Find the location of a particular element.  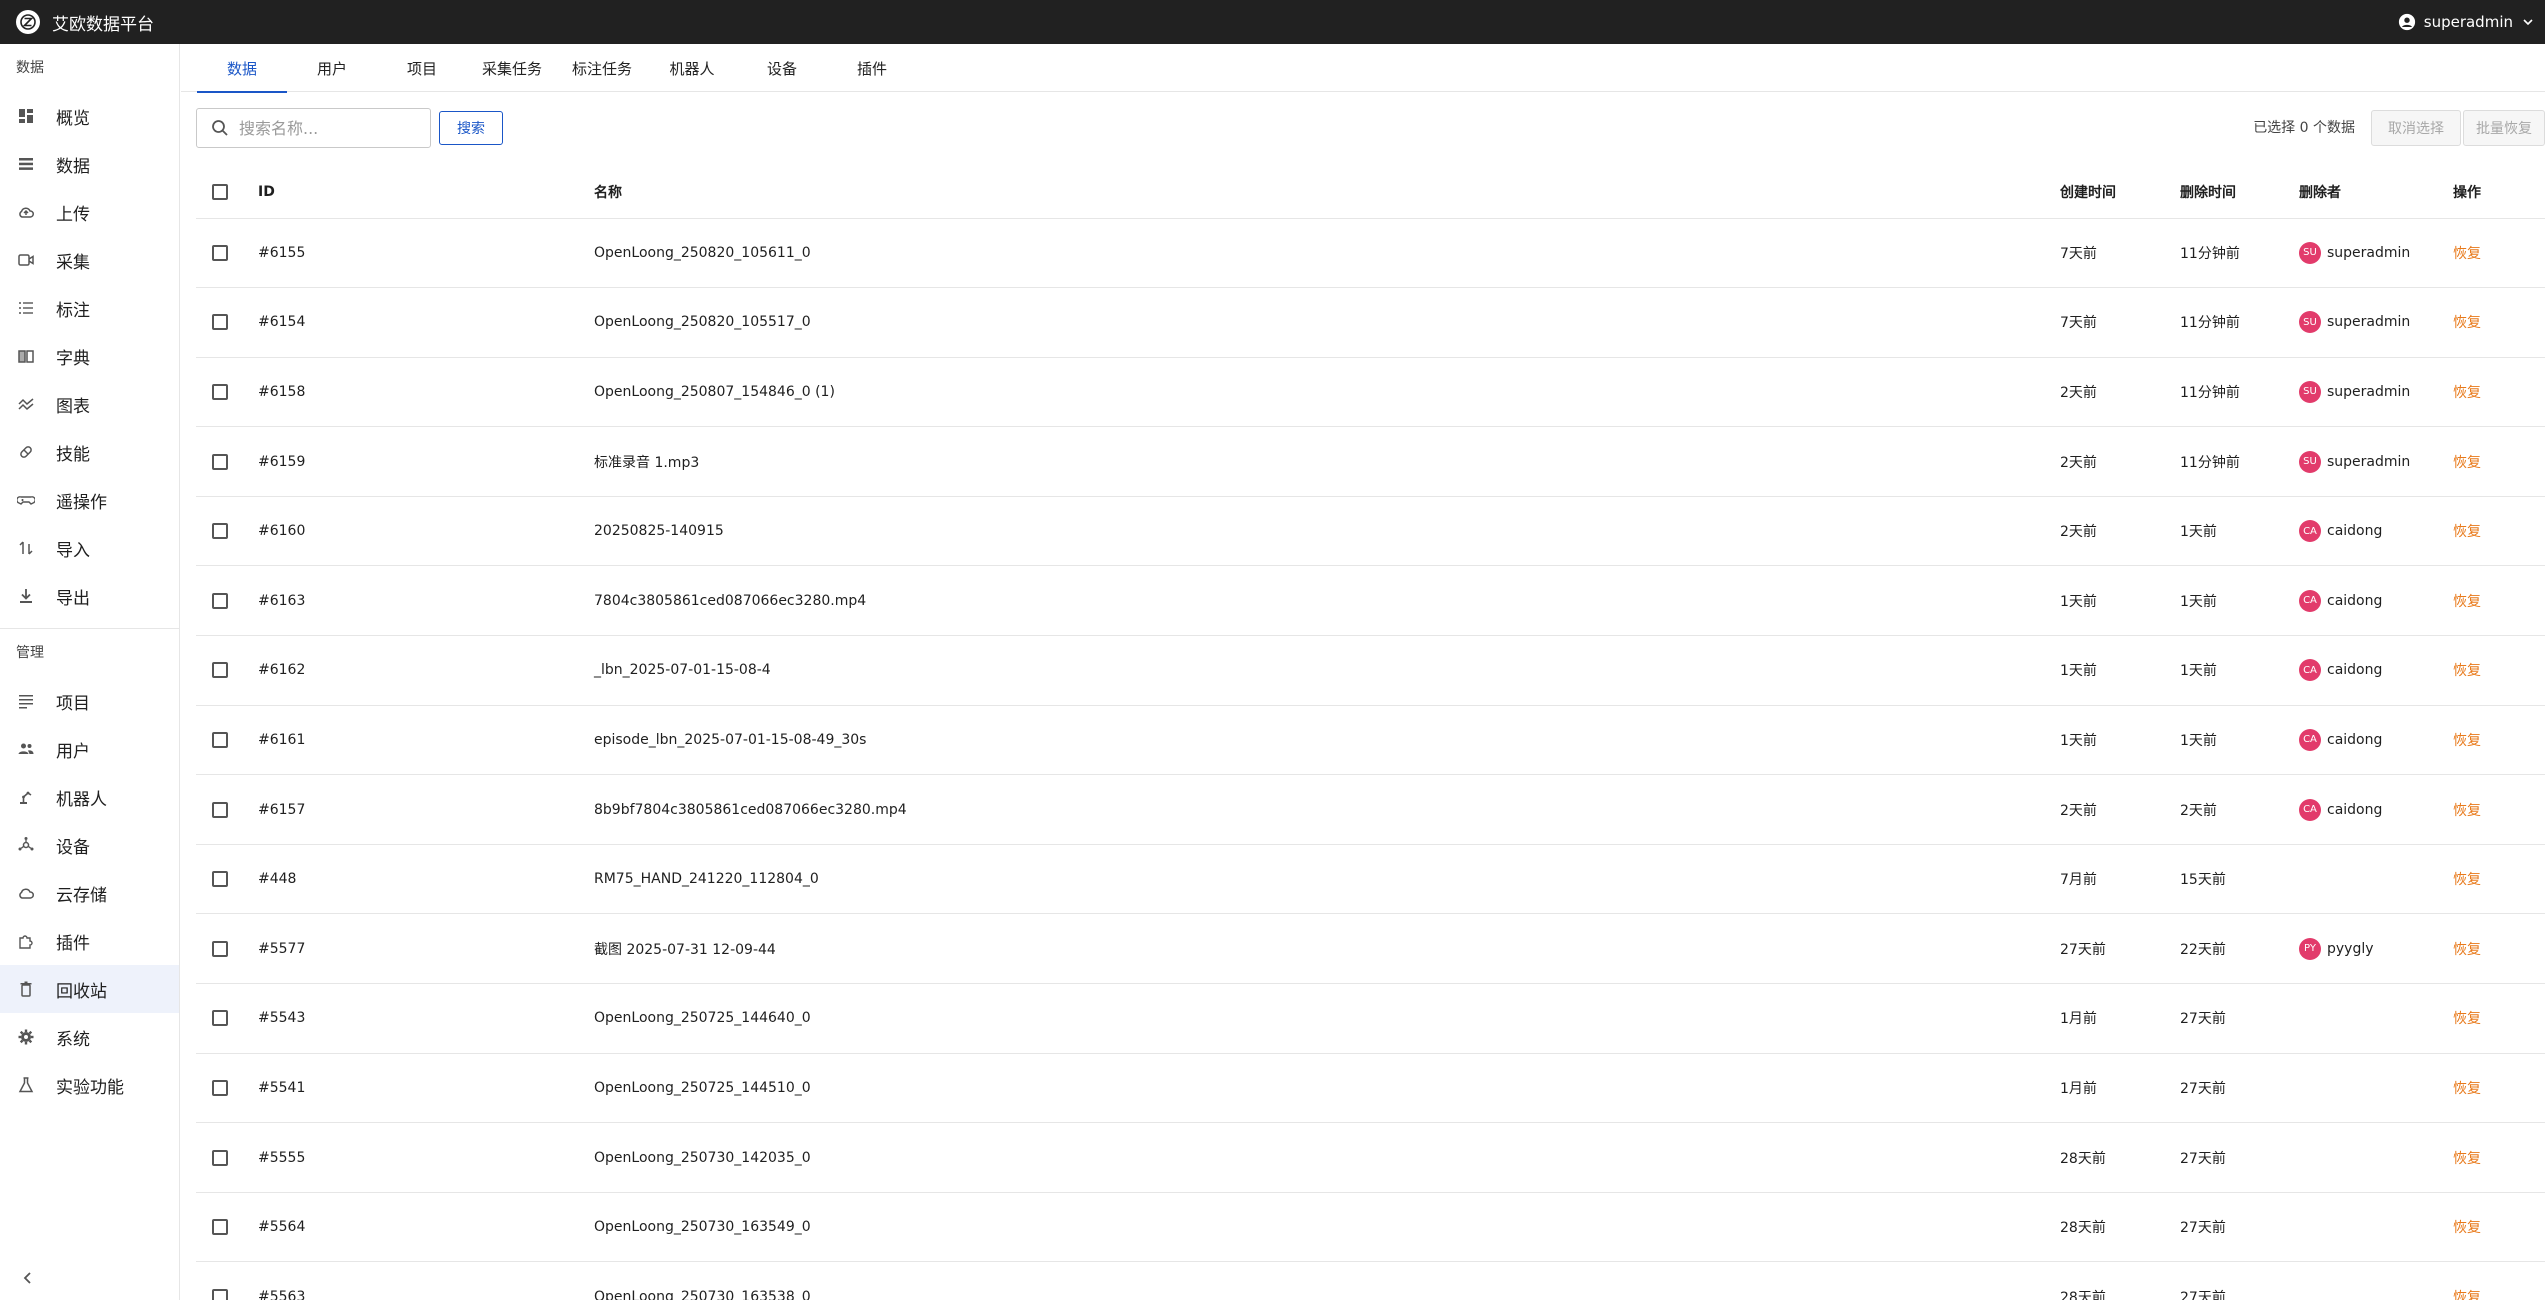

row-created: 1月前 is located at coordinates (2120, 1088).